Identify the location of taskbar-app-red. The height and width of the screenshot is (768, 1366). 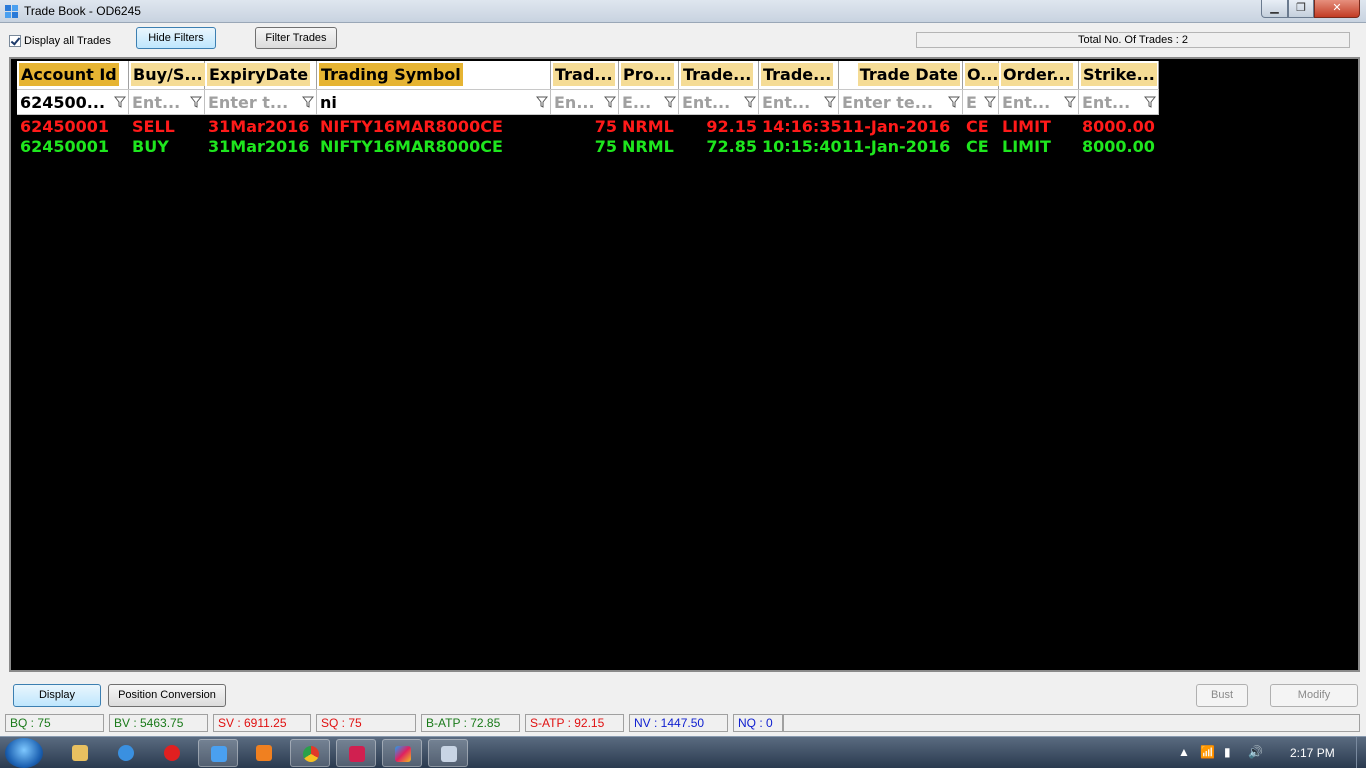
(356, 753).